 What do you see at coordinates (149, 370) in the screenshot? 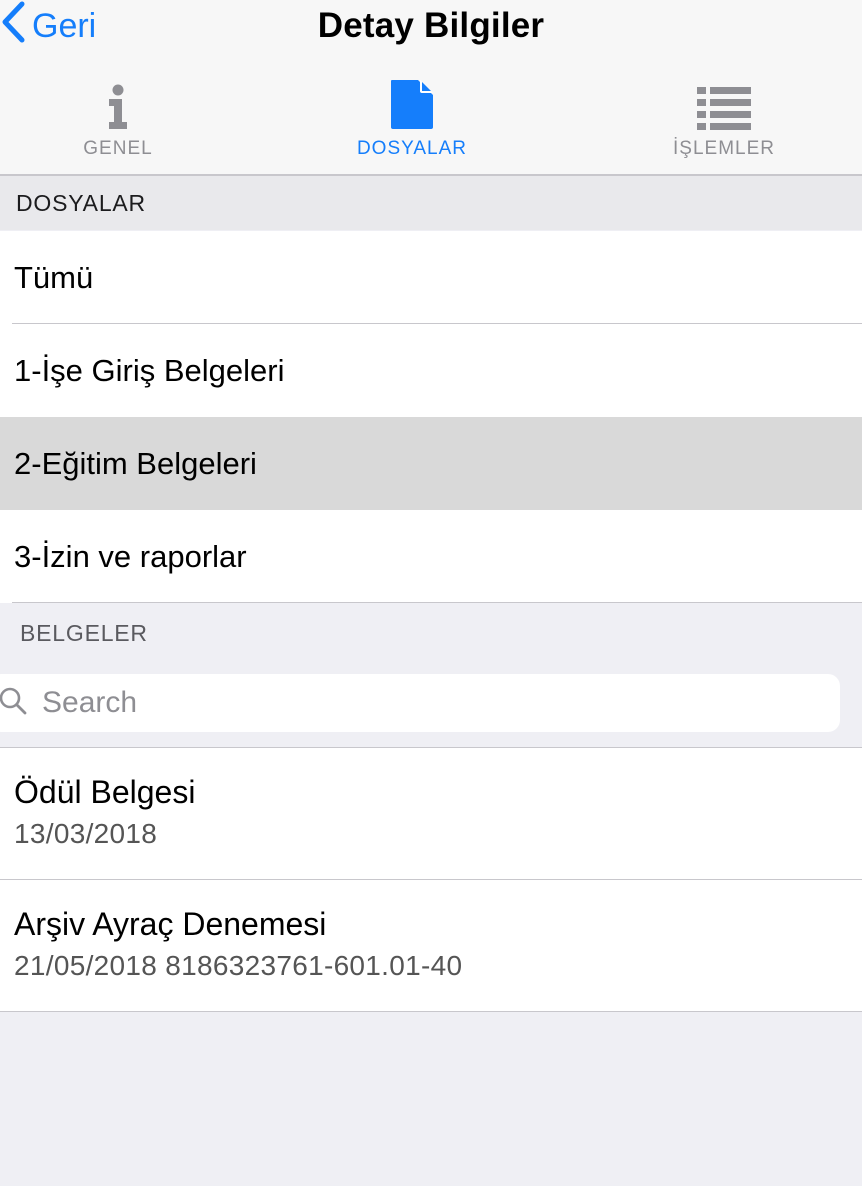
I see `folder-label: 1-İşe Giriş Belgeleri` at bounding box center [149, 370].